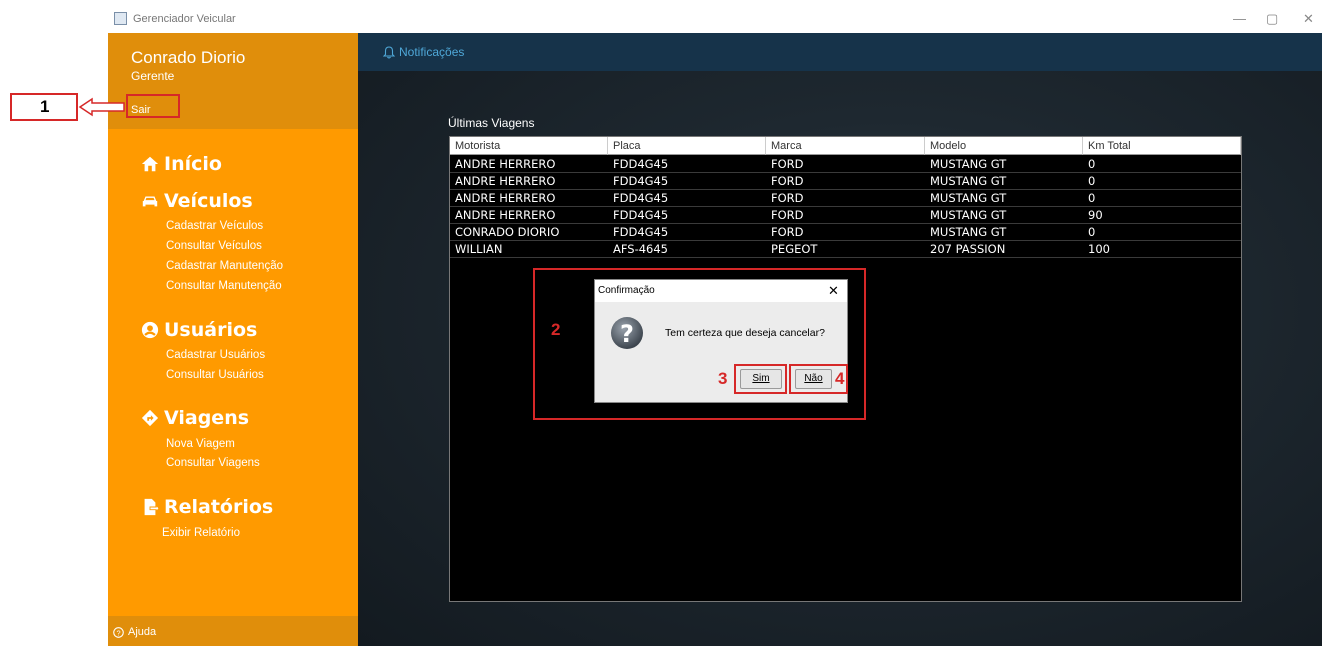  What do you see at coordinates (491, 123) in the screenshot?
I see `trips-title: Últimas Viagens` at bounding box center [491, 123].